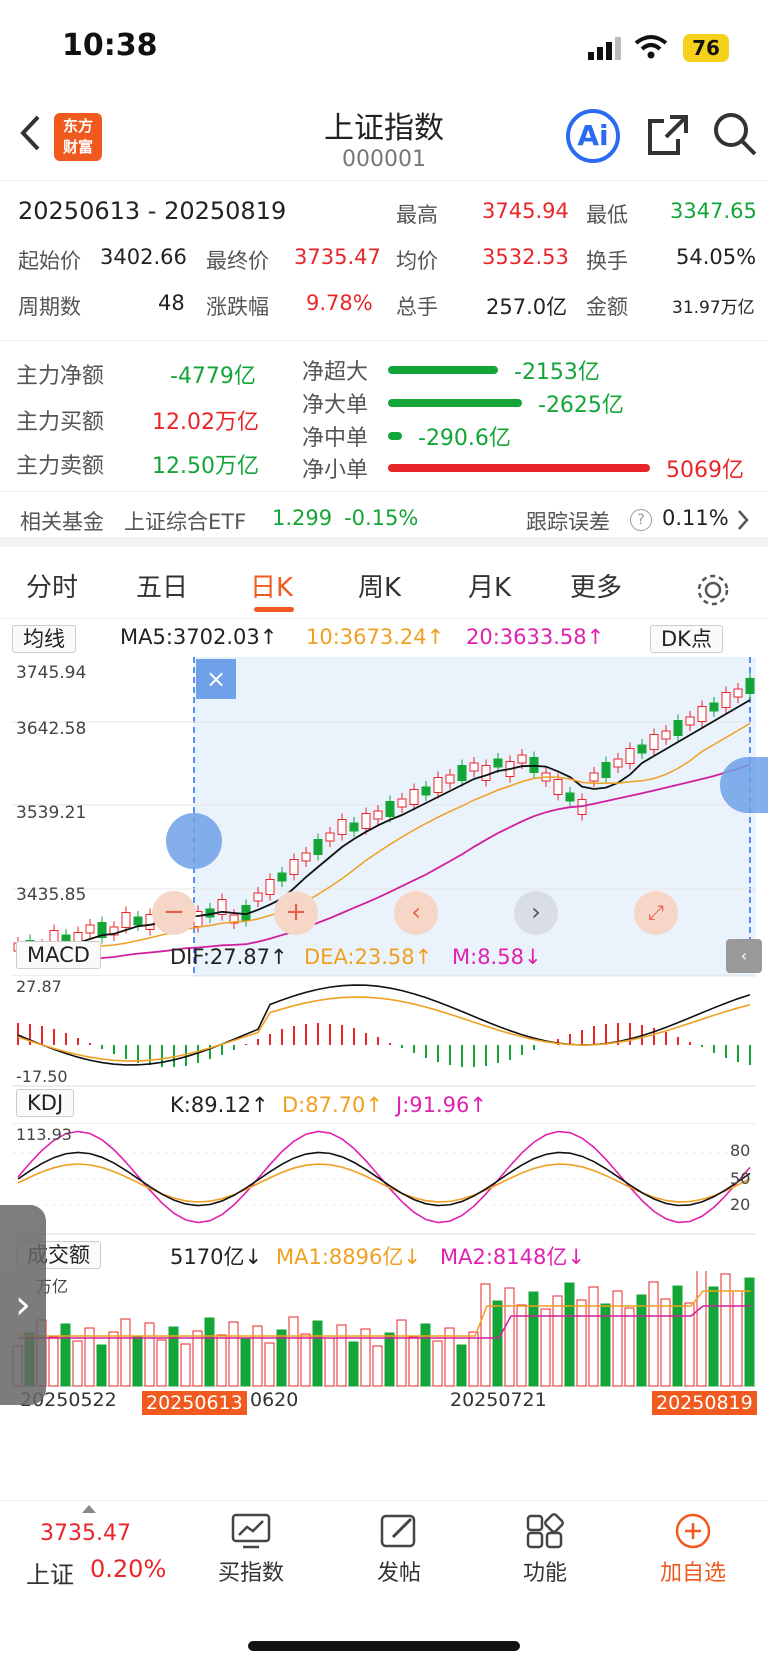 The width and height of the screenshot is (768, 1663). I want to click on collapse-panel-button: ‹, so click(744, 956).